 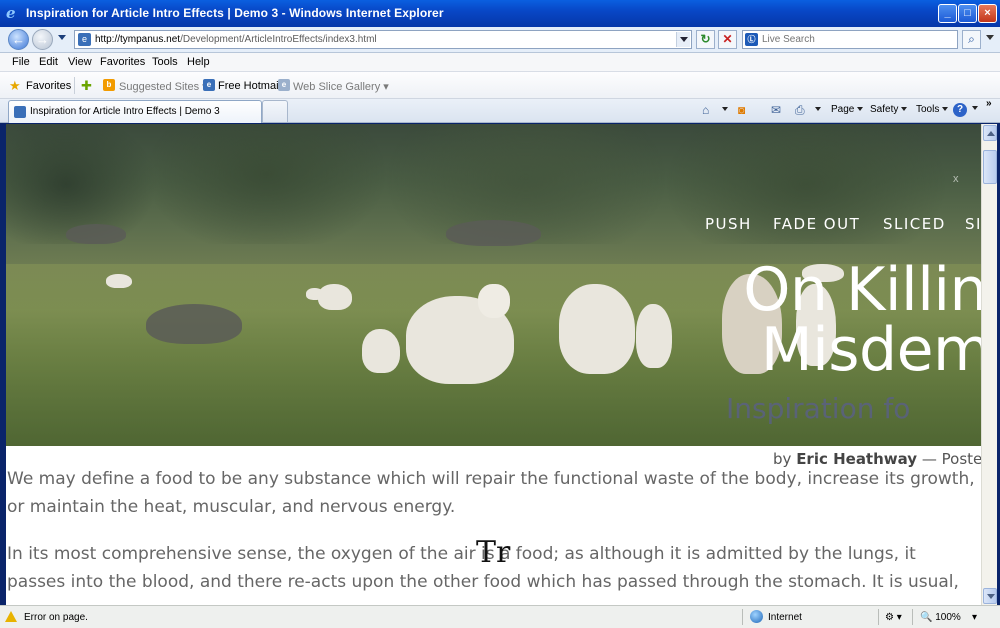 I want to click on vertical-scrollbar, so click(x=989, y=364).